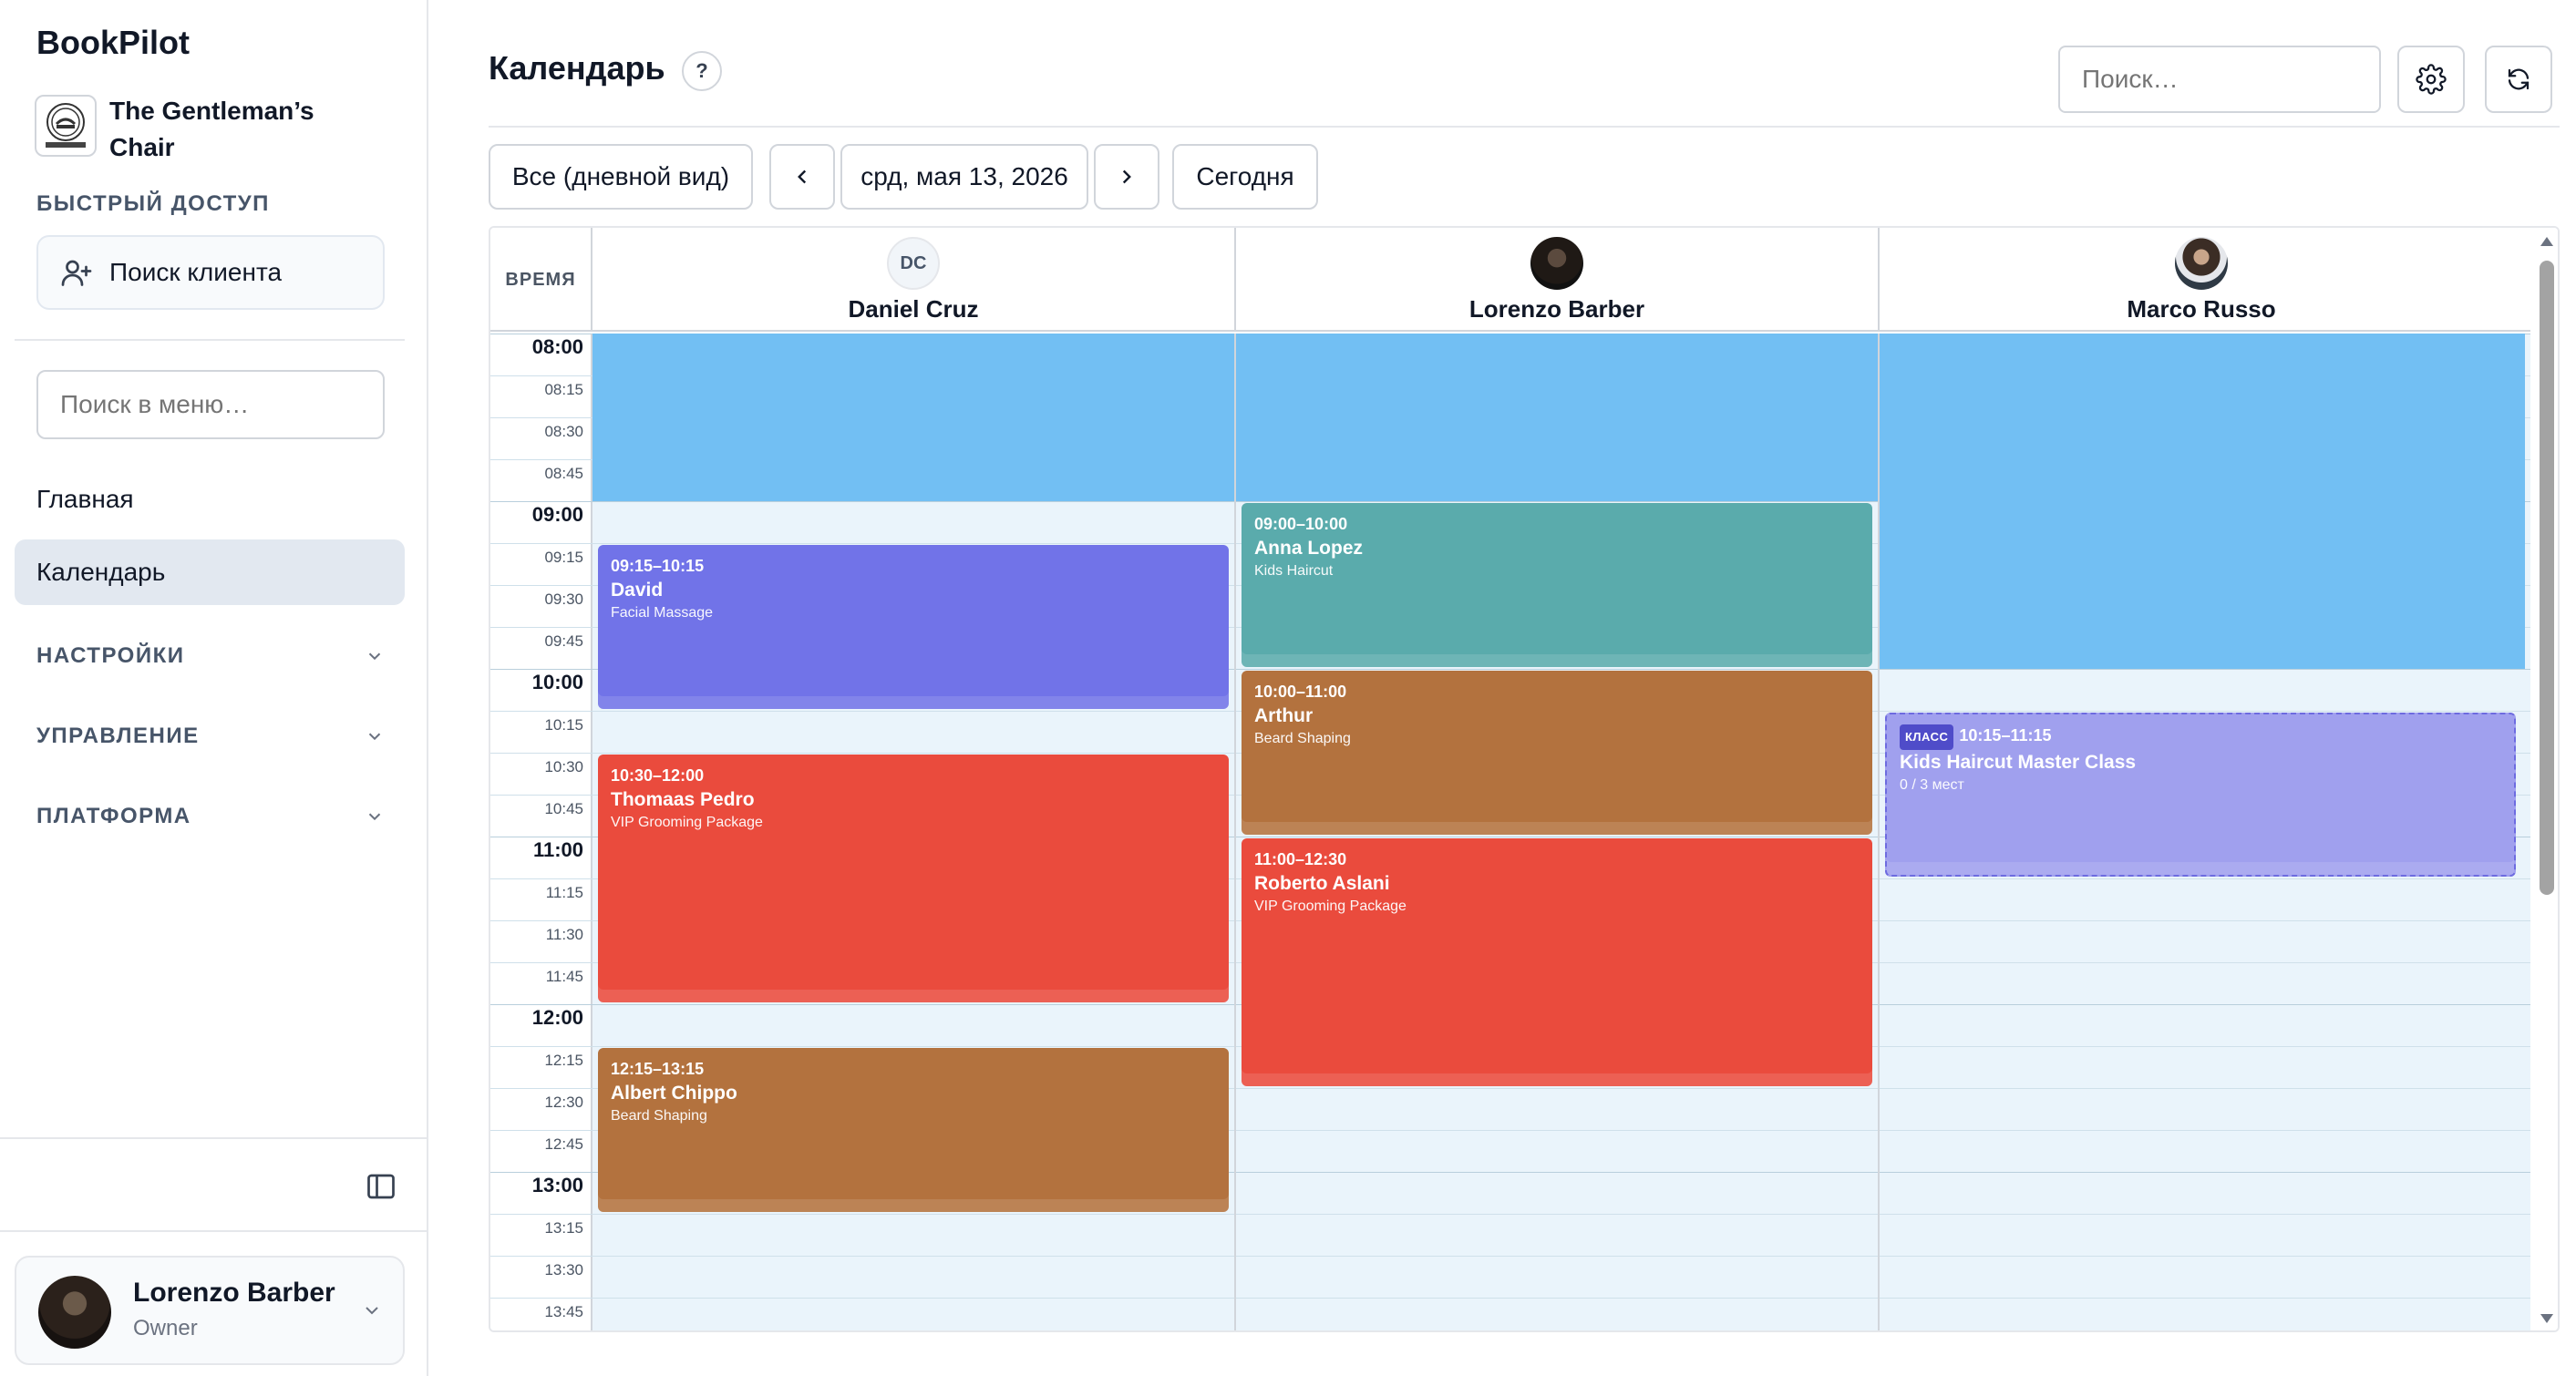 The width and height of the screenshot is (2576, 1376). What do you see at coordinates (563, 1103) in the screenshot?
I see `time-label: 12:30` at bounding box center [563, 1103].